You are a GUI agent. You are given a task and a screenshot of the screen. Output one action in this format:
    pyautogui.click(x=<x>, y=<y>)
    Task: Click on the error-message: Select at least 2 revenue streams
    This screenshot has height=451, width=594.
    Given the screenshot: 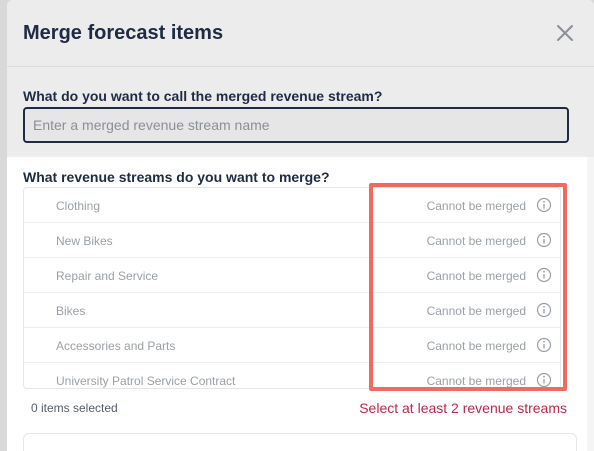 What is the action you would take?
    pyautogui.click(x=463, y=408)
    